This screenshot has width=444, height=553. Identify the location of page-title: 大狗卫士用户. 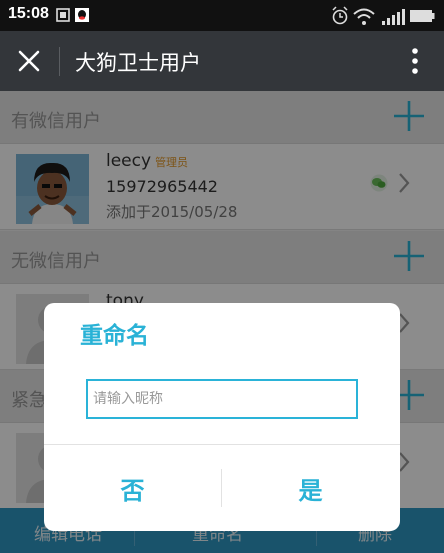
(138, 63).